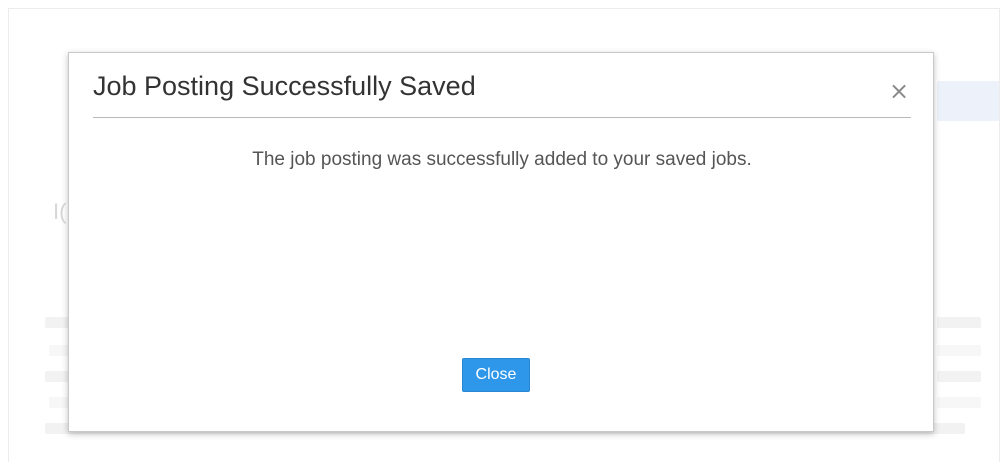 Image resolution: width=1008 pixels, height=462 pixels. Describe the element at coordinates (284, 86) in the screenshot. I see `dialog-title: Job Posting Successfully Saved` at that location.